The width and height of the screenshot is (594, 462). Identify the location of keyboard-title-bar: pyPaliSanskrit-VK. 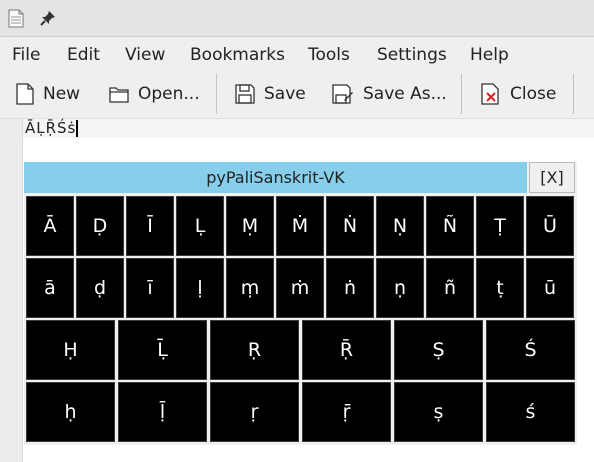
(275, 177).